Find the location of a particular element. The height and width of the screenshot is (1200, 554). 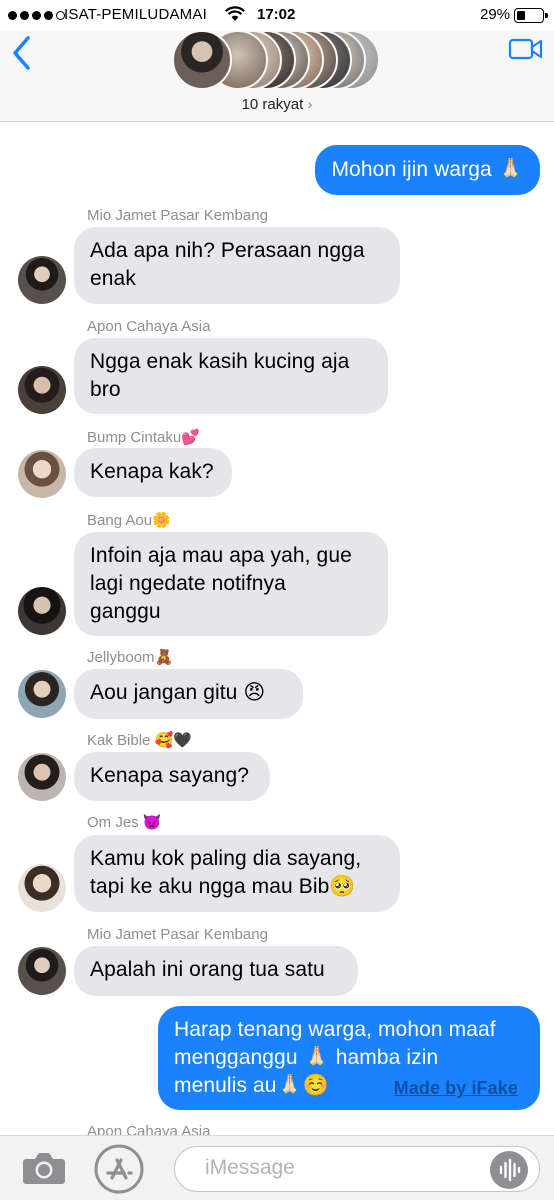

group-name: 10 rakyat › is located at coordinates (277, 104).